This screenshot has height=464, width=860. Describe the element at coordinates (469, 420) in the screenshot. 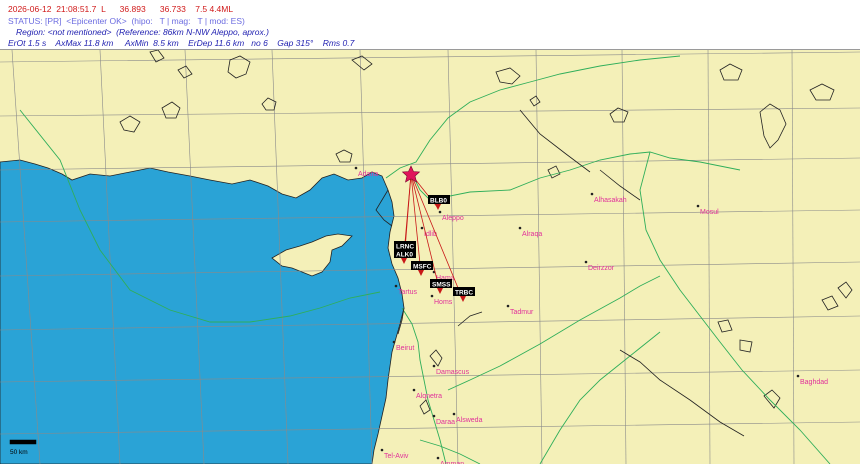

I see `city-label: Alsweda` at that location.